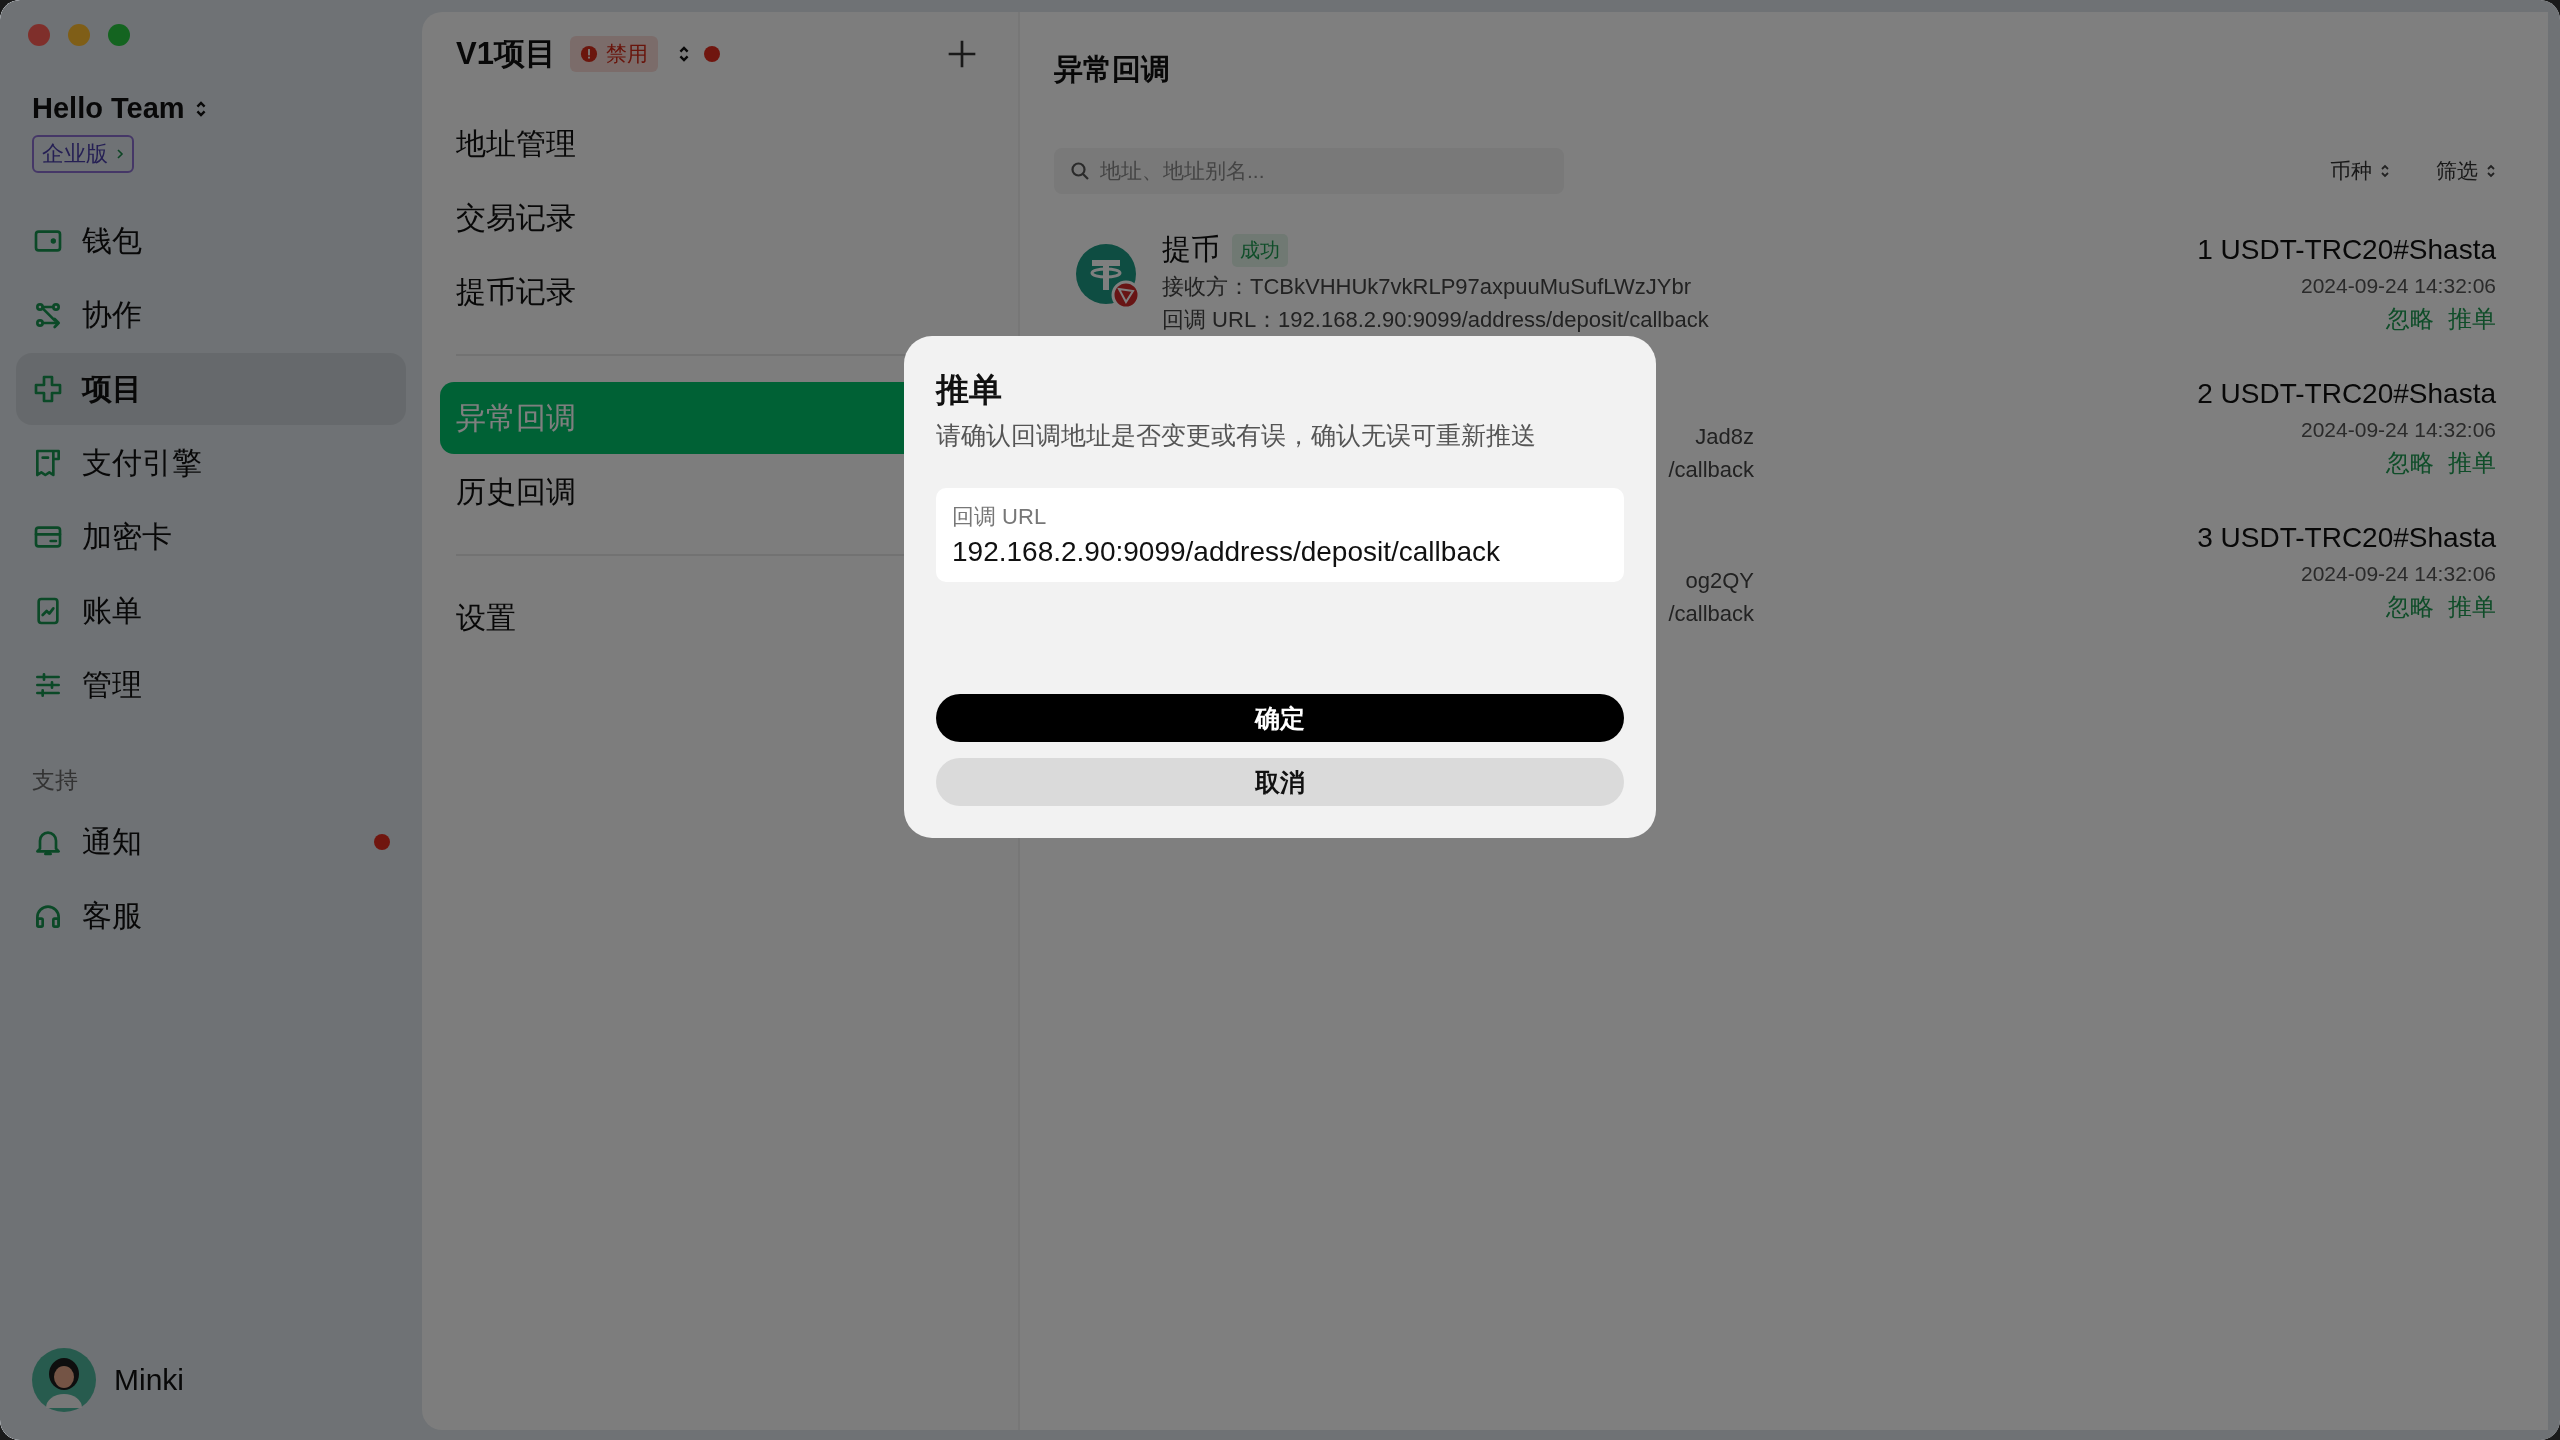  Describe the element at coordinates (1280, 535) in the screenshot. I see `url-field: 回调 URL 192.168.2.90:9099/address/deposit/callback` at that location.